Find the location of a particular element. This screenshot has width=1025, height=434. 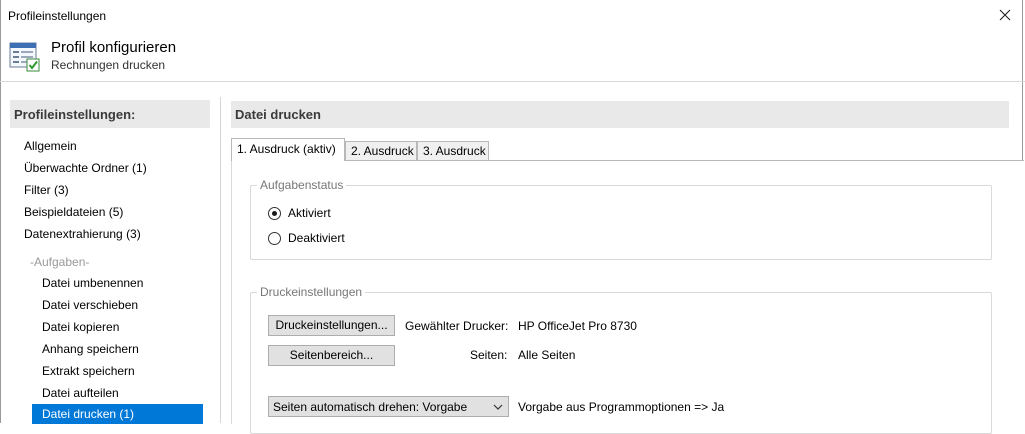

sidebar-task-copy: Datei kopieren is located at coordinates (117, 327).